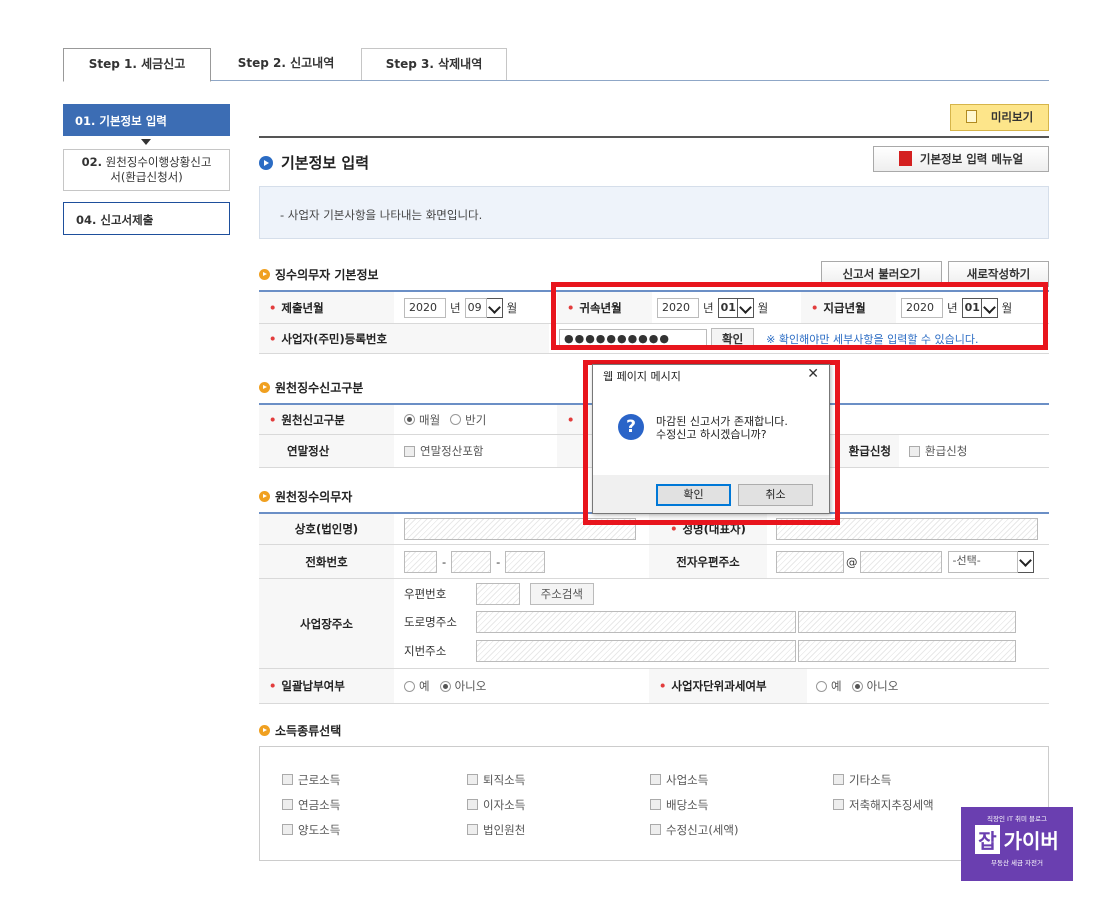 This screenshot has width=1106, height=914. I want to click on sidebar-item-basic-info: 01. 기본정보 입력, so click(146, 120).